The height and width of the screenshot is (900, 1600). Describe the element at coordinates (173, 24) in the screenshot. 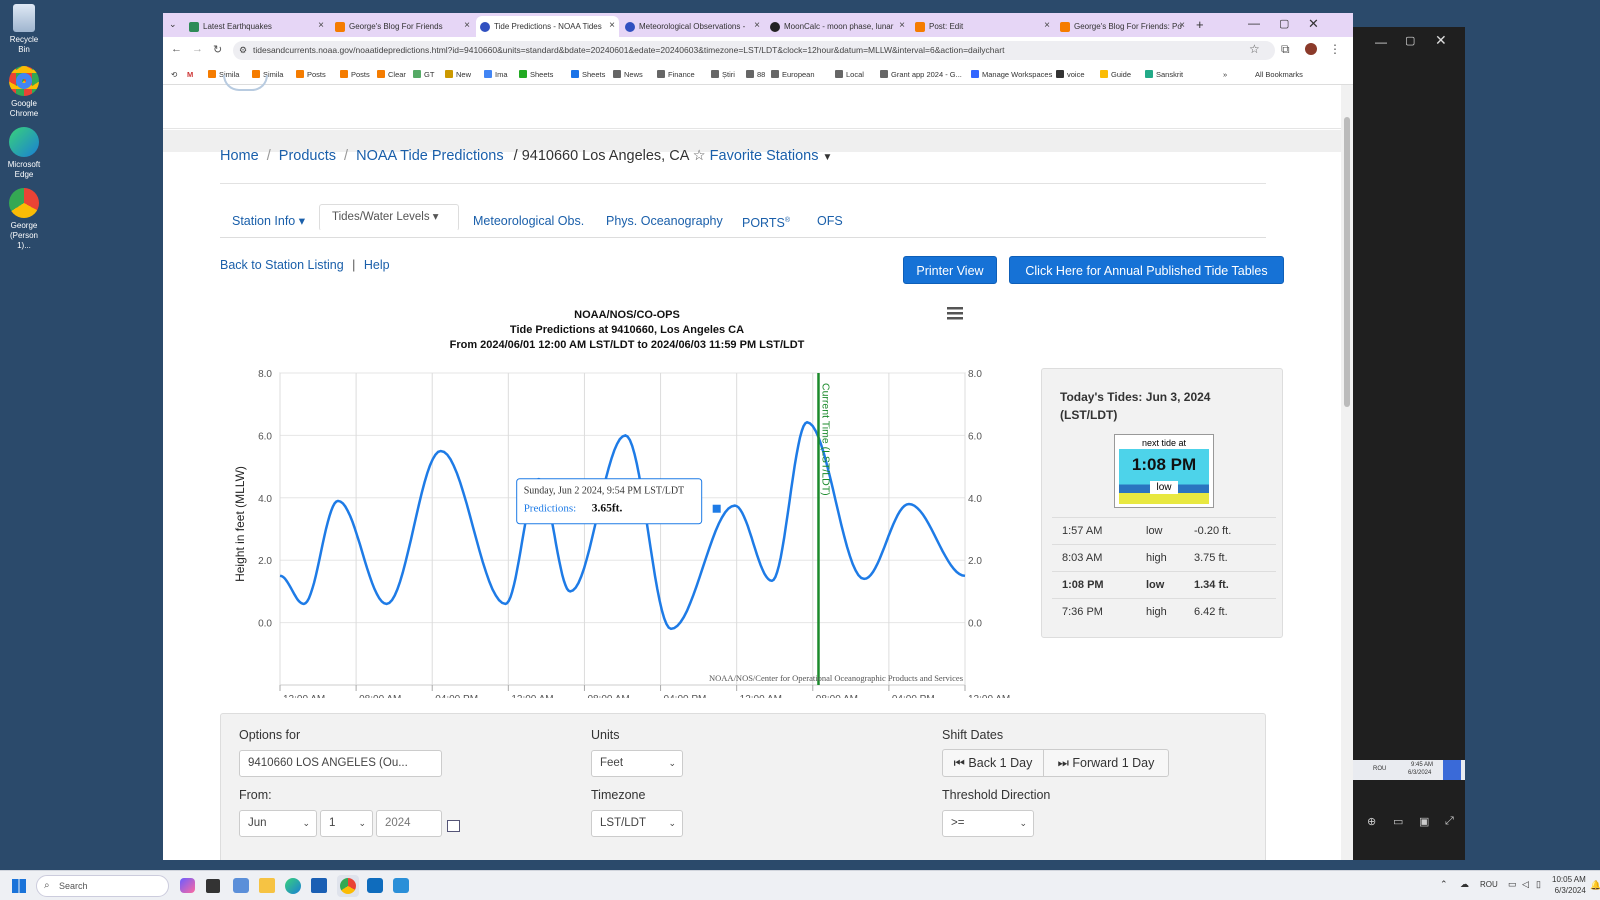

I see `tab-search-icon: ⌄` at that location.